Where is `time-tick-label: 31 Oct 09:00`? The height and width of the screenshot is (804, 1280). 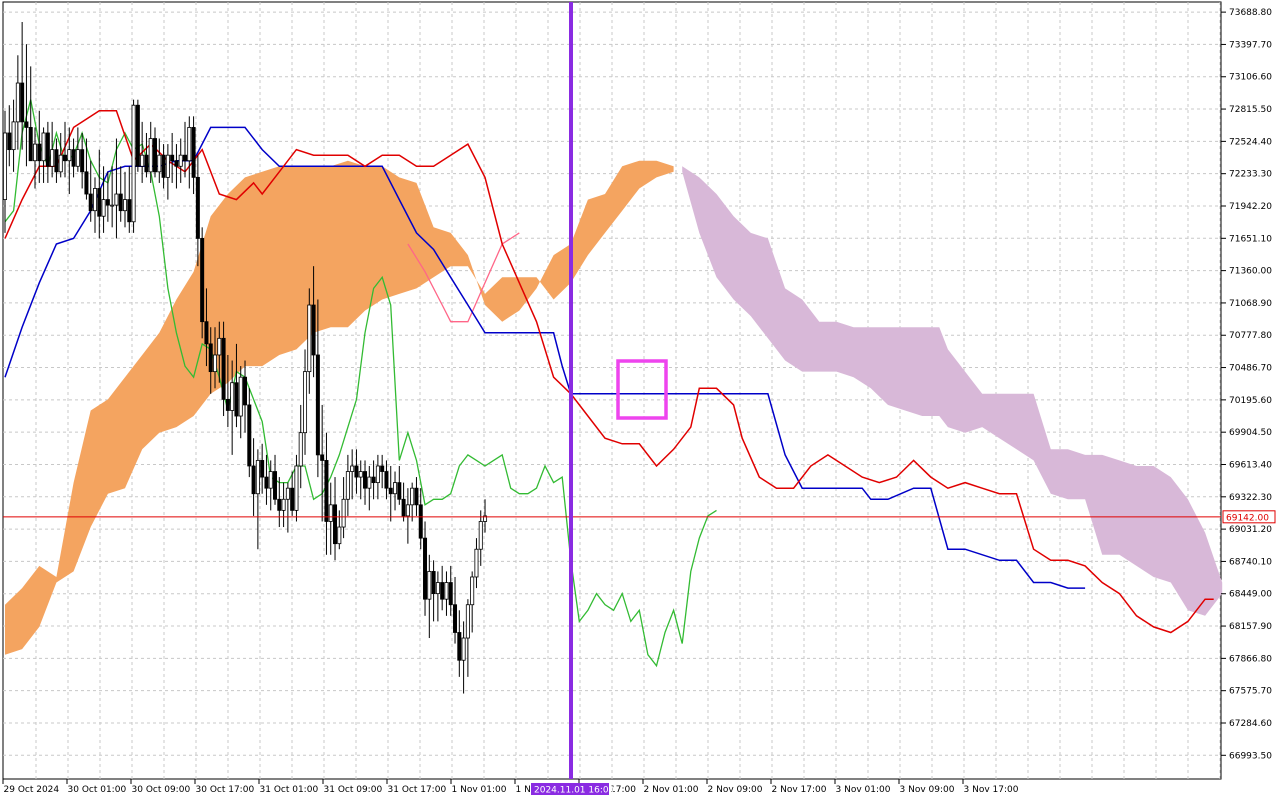
time-tick-label: 31 Oct 09:00 is located at coordinates (353, 790).